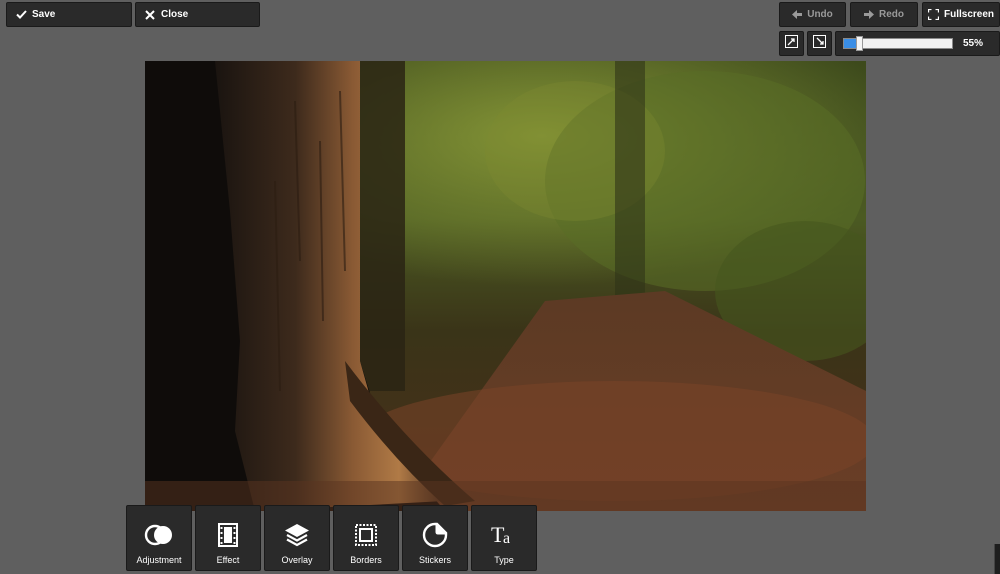  Describe the element at coordinates (891, 14) in the screenshot. I see `redo-label: Redo` at that location.